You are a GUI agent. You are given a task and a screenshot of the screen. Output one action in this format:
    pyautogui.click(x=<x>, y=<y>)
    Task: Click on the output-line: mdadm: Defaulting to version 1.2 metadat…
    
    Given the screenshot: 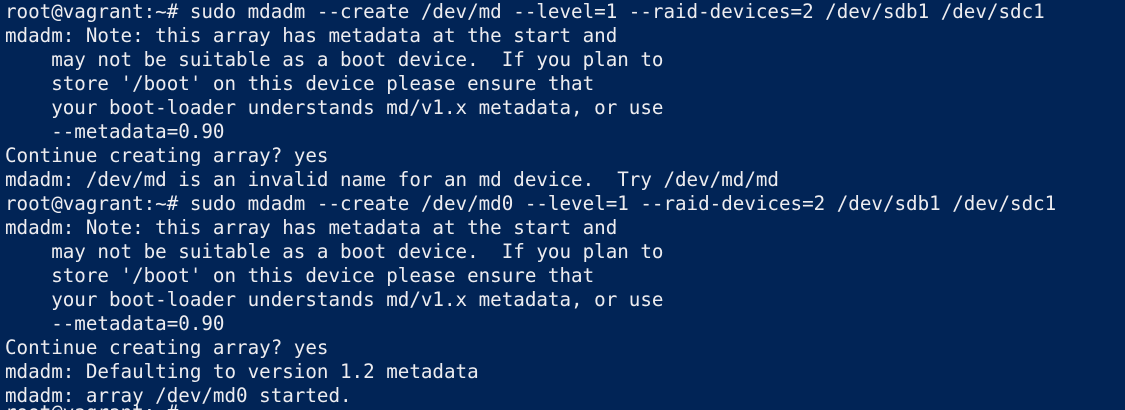 What is the action you would take?
    pyautogui.click(x=242, y=371)
    